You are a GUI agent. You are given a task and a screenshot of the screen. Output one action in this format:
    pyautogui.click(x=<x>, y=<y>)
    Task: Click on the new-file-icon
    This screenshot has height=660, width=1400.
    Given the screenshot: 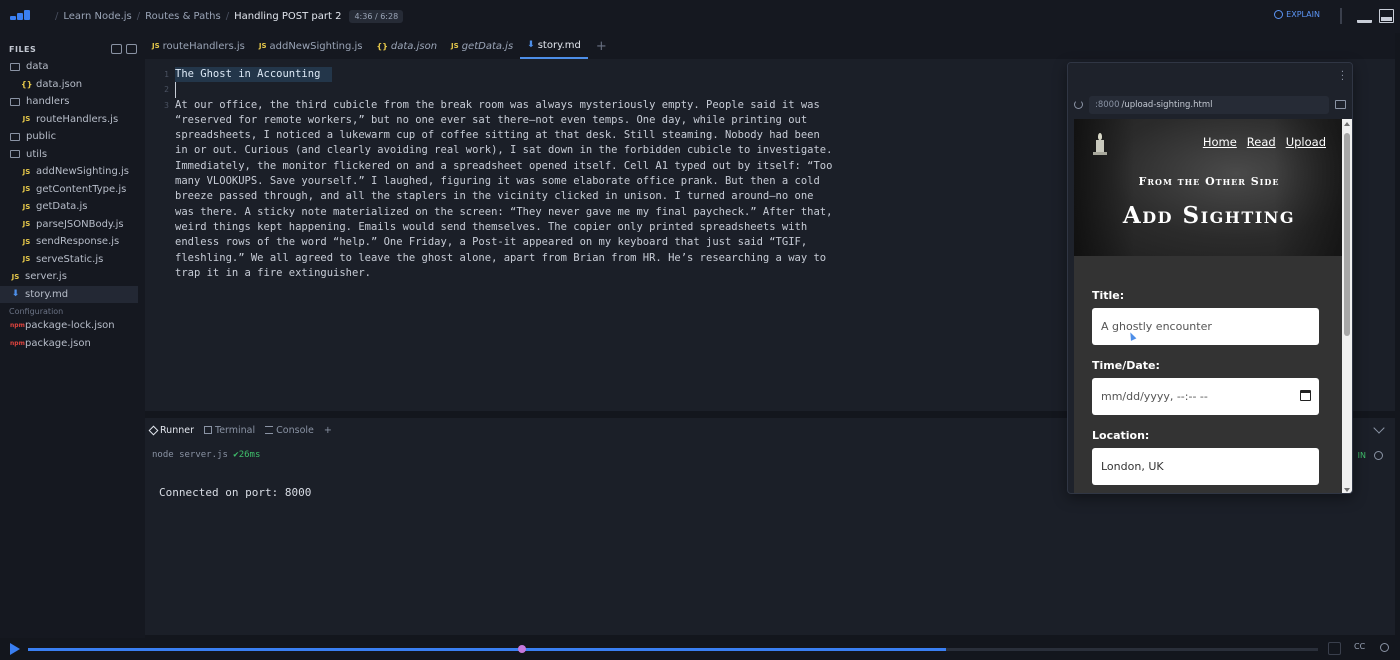 What is the action you would take?
    pyautogui.click(x=116, y=49)
    